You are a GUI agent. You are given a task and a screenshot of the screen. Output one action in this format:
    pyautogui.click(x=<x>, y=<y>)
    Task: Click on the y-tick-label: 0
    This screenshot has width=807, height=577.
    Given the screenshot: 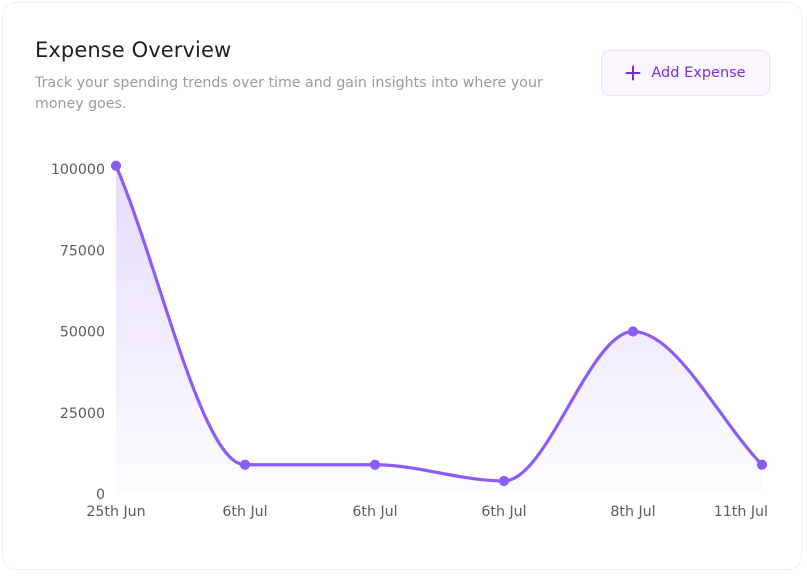 What is the action you would take?
    pyautogui.click(x=100, y=495)
    